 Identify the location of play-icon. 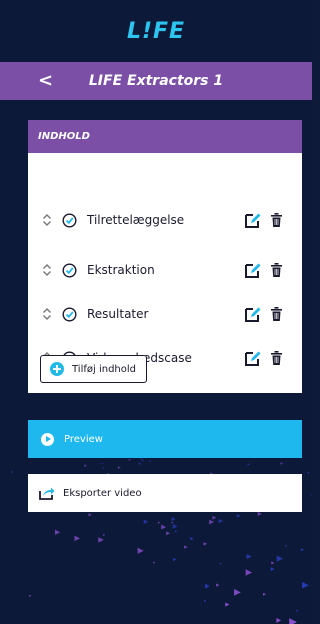
(47, 439).